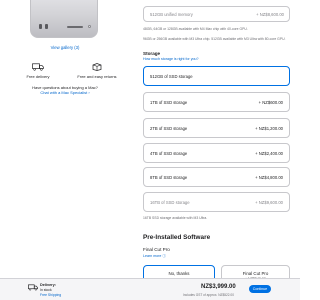  What do you see at coordinates (216, 76) in the screenshot?
I see `storage-option-512gb: 512GB of SSD storage` at bounding box center [216, 76].